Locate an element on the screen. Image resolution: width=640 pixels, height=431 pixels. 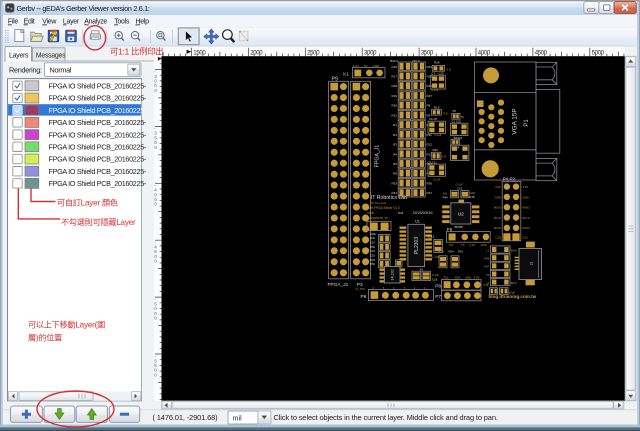
svg-text: C18 is located at coordinates (435, 280).